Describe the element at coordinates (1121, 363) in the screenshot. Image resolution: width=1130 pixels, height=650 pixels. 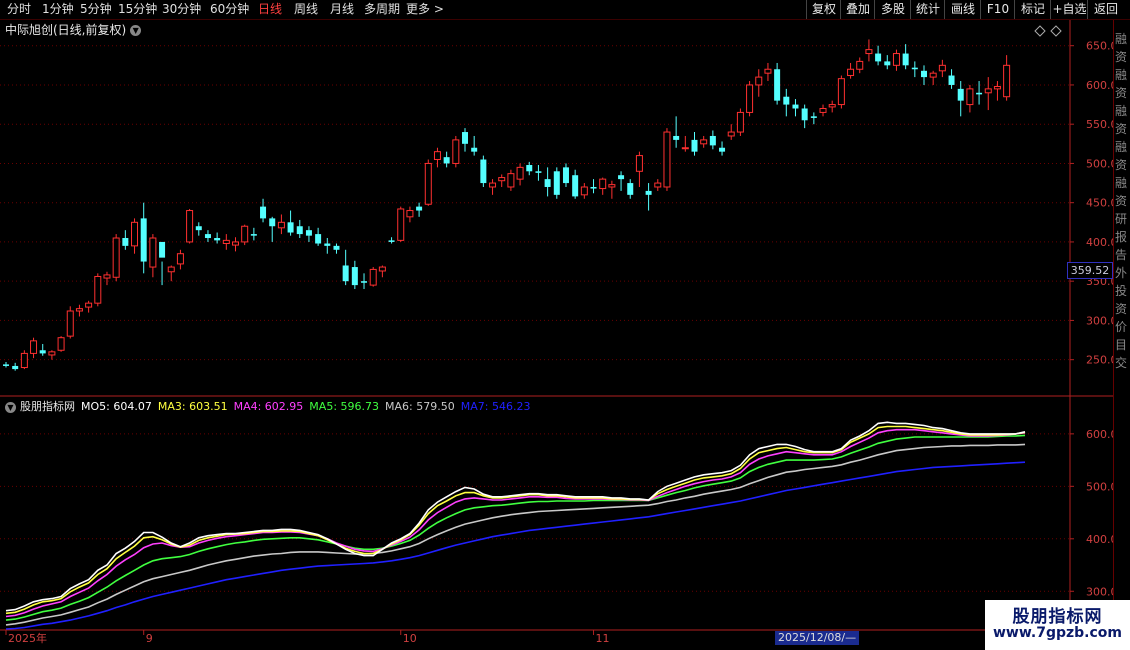
I see `side-strip-char: 交` at that location.